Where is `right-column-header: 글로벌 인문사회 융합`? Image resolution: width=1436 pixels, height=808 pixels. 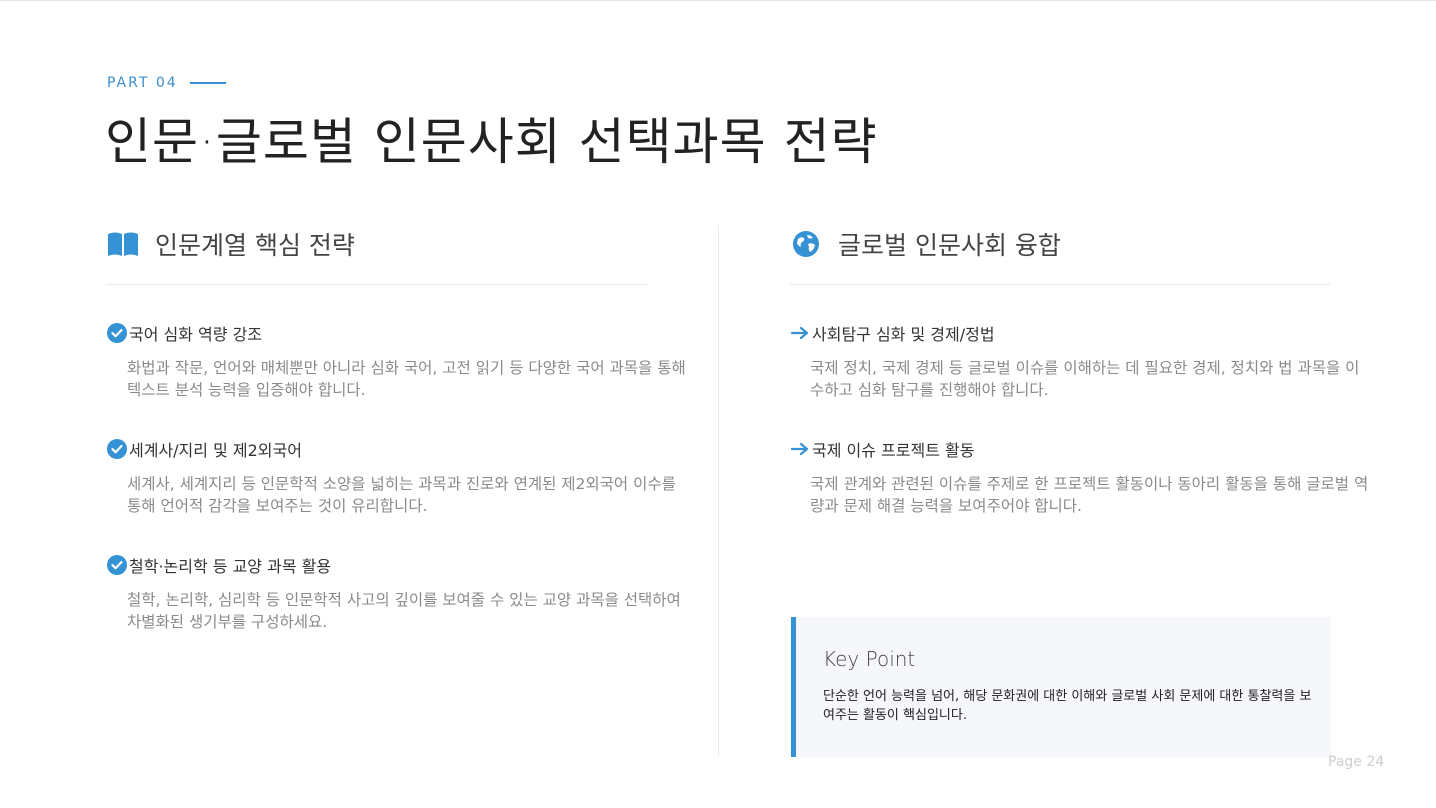 right-column-header: 글로벌 인문사회 융합 is located at coordinates (1060, 244).